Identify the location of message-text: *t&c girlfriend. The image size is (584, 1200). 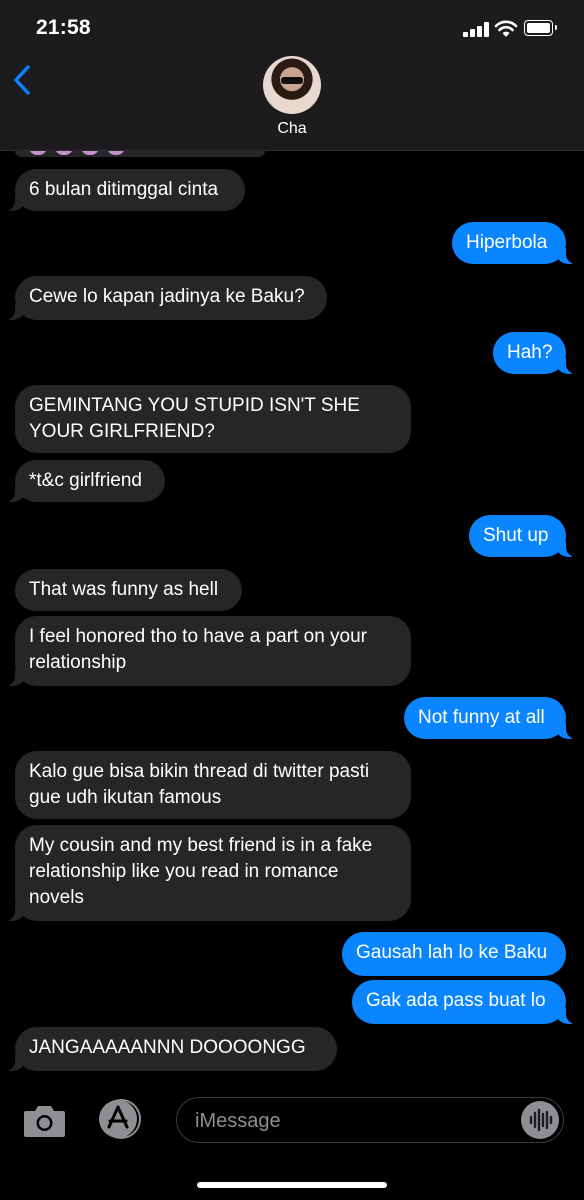
(85, 480).